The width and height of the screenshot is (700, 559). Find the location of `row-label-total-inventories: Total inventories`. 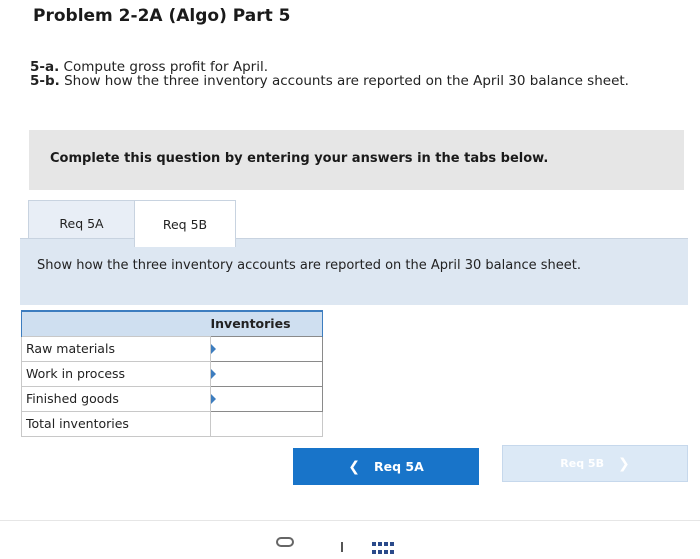

row-label-total-inventories: Total inventories is located at coordinates (116, 423).